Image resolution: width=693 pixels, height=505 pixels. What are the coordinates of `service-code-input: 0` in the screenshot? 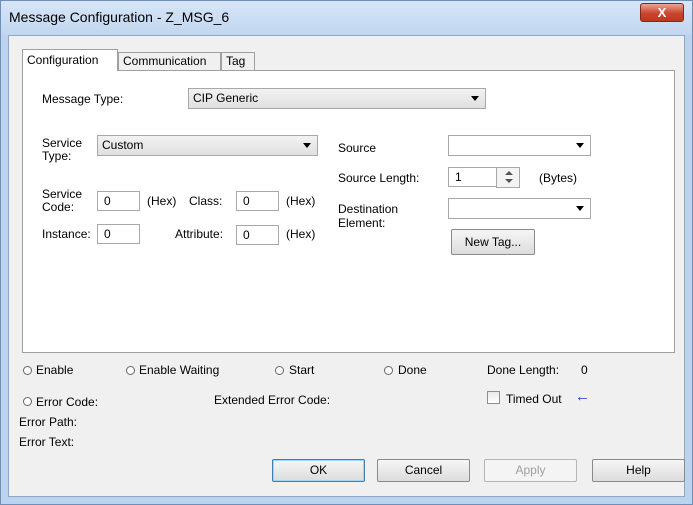 It's located at (118, 201).